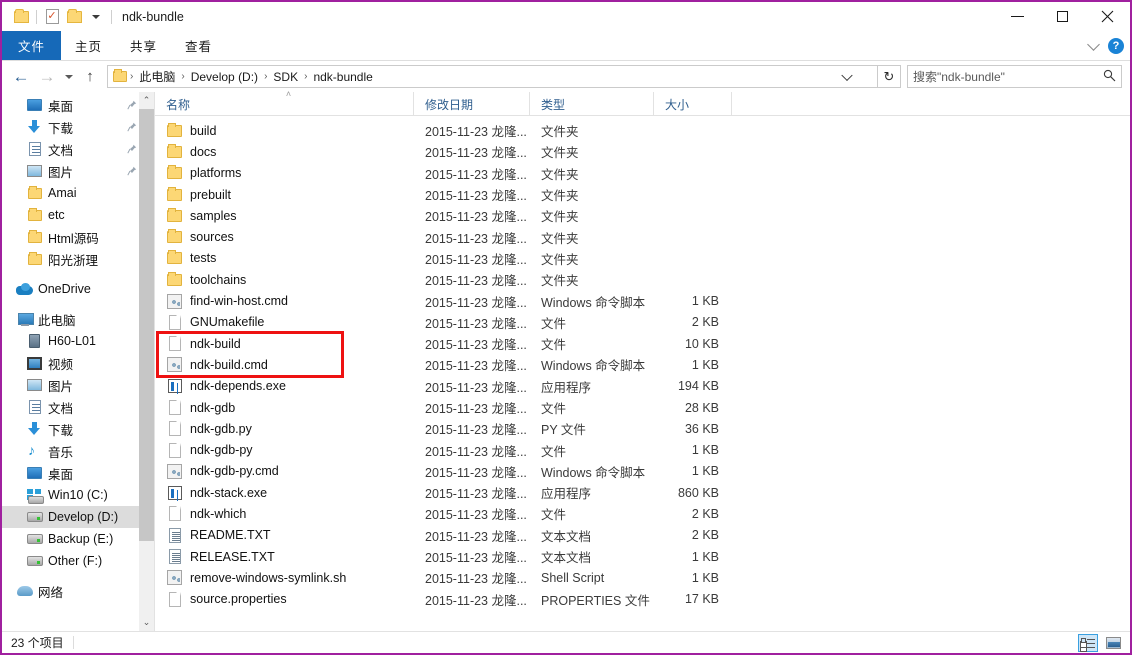 The width and height of the screenshot is (1132, 655). What do you see at coordinates (342, 77) in the screenshot?
I see `breadcrumb-item-ndk-bundle: ndk-bundle` at bounding box center [342, 77].